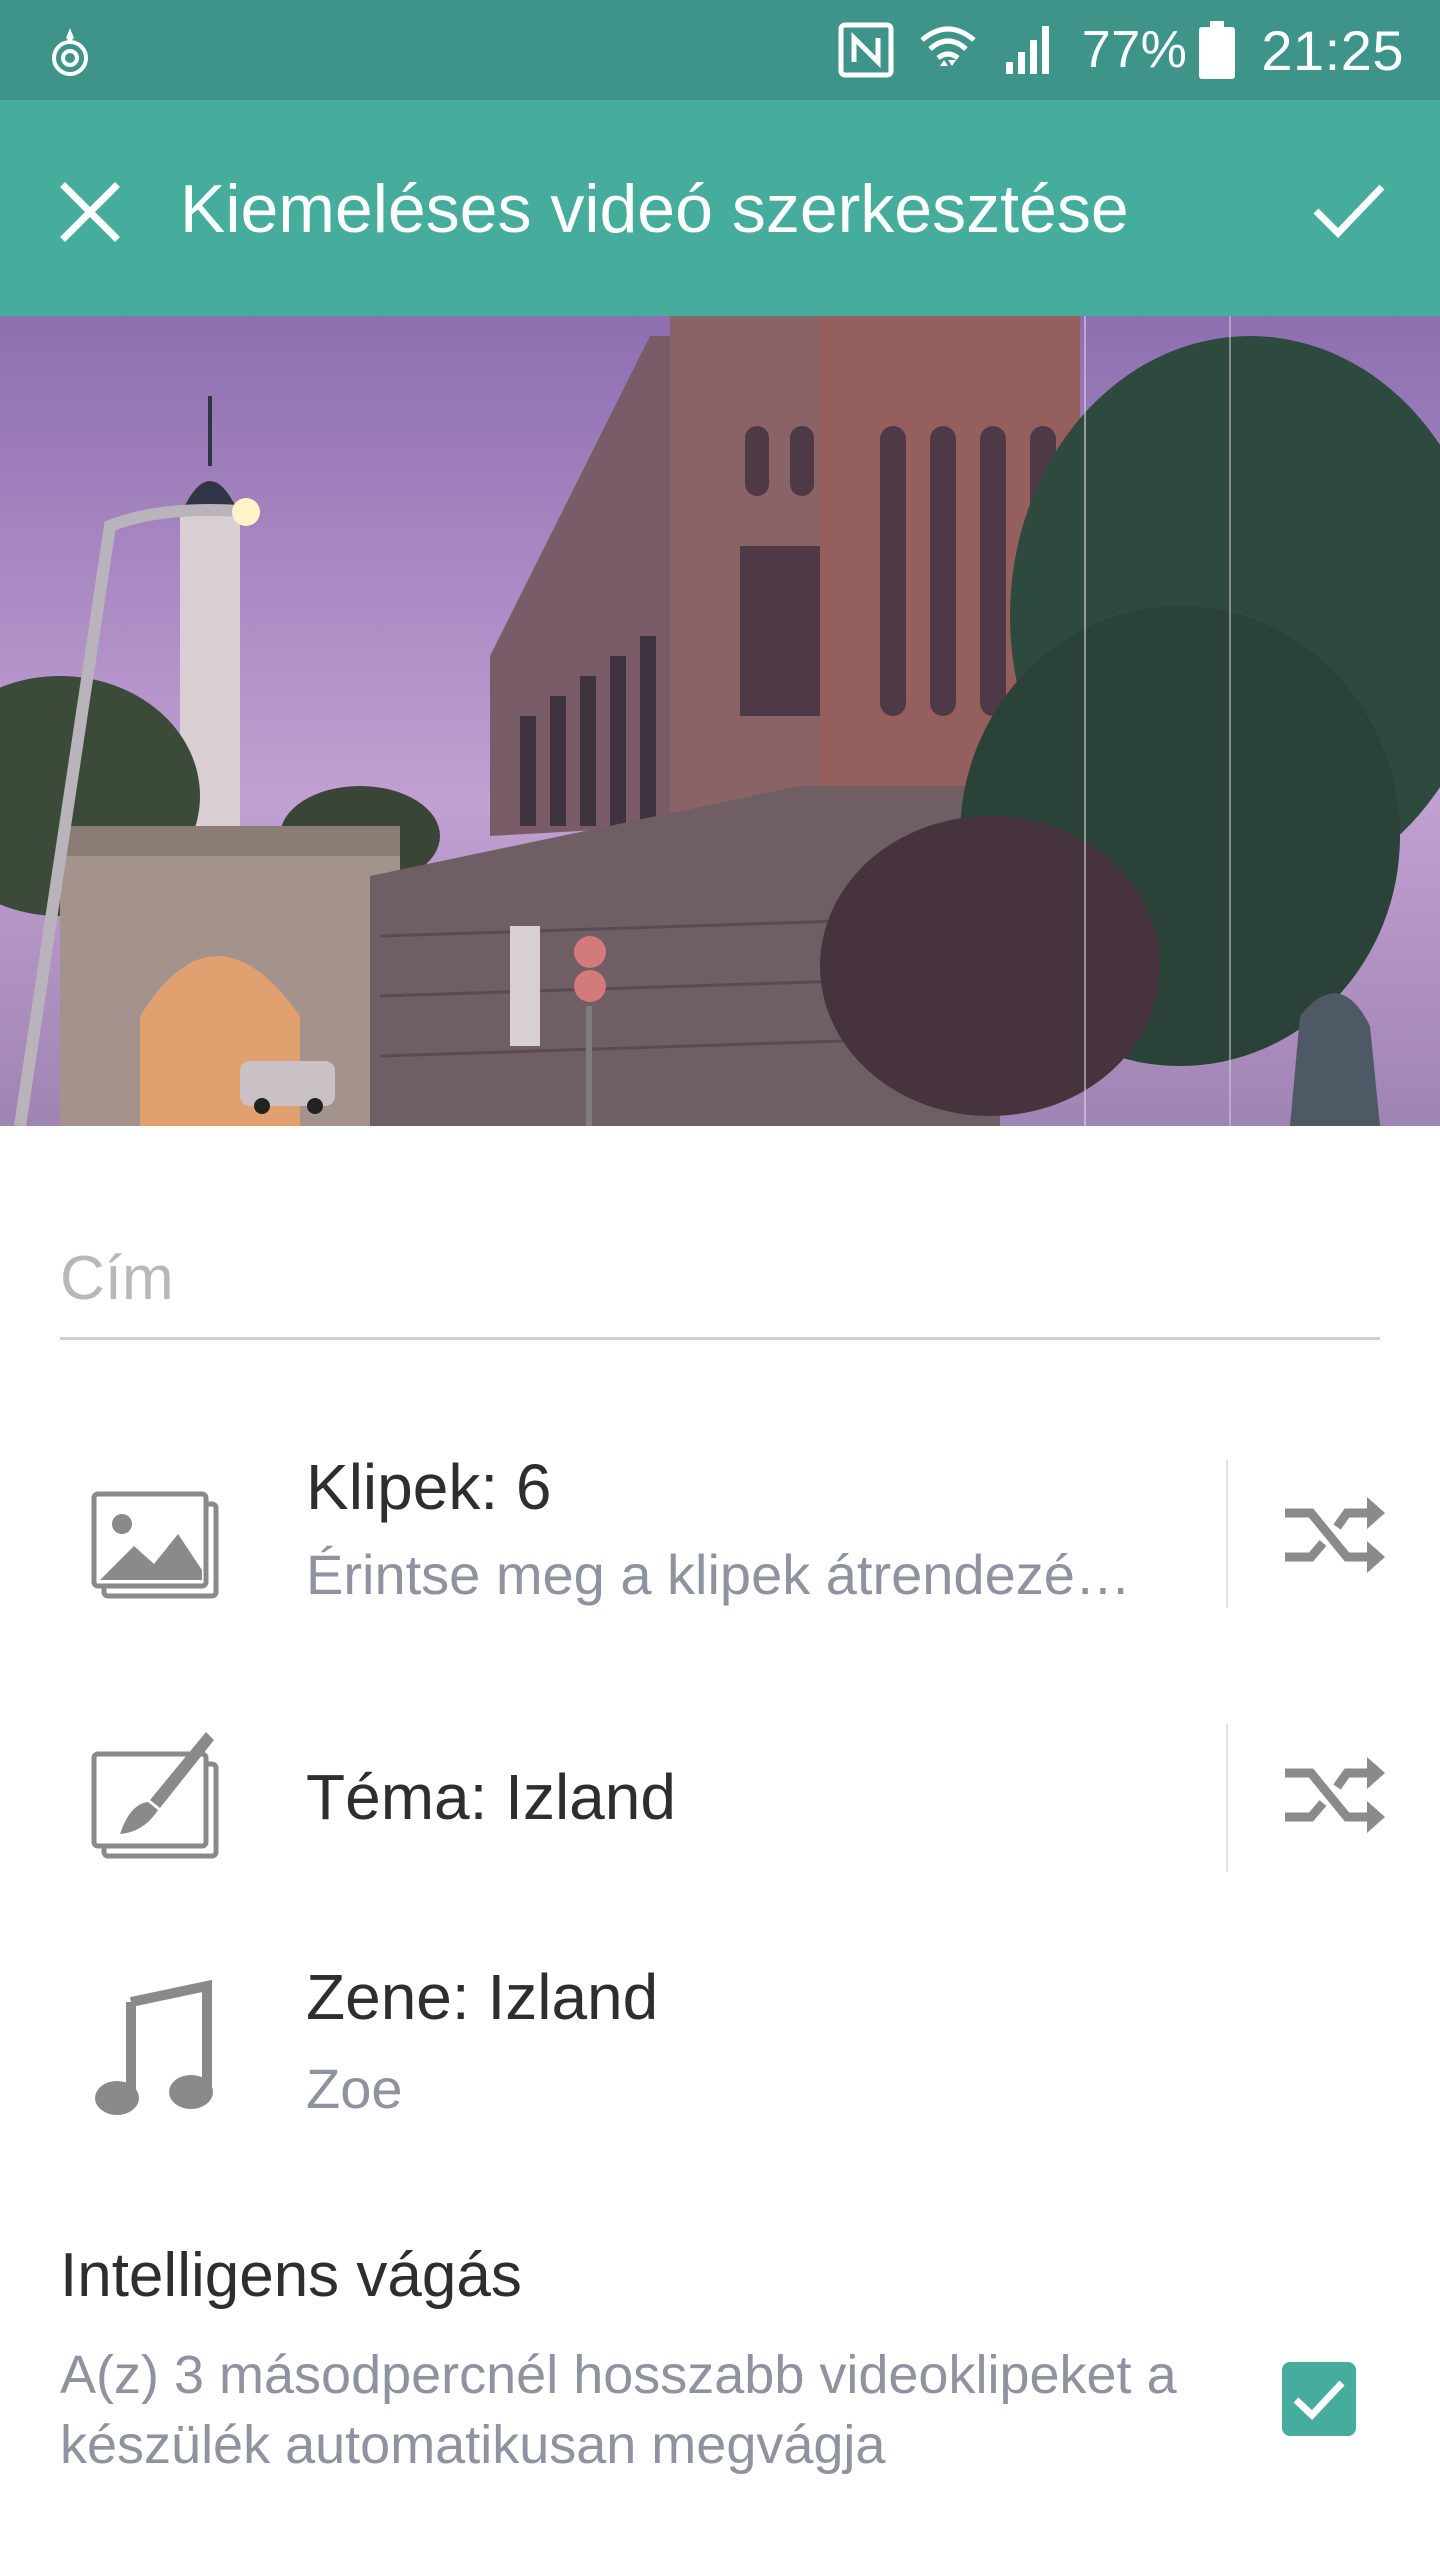 The image size is (1440, 2560). I want to click on close-icon, so click(90, 212).